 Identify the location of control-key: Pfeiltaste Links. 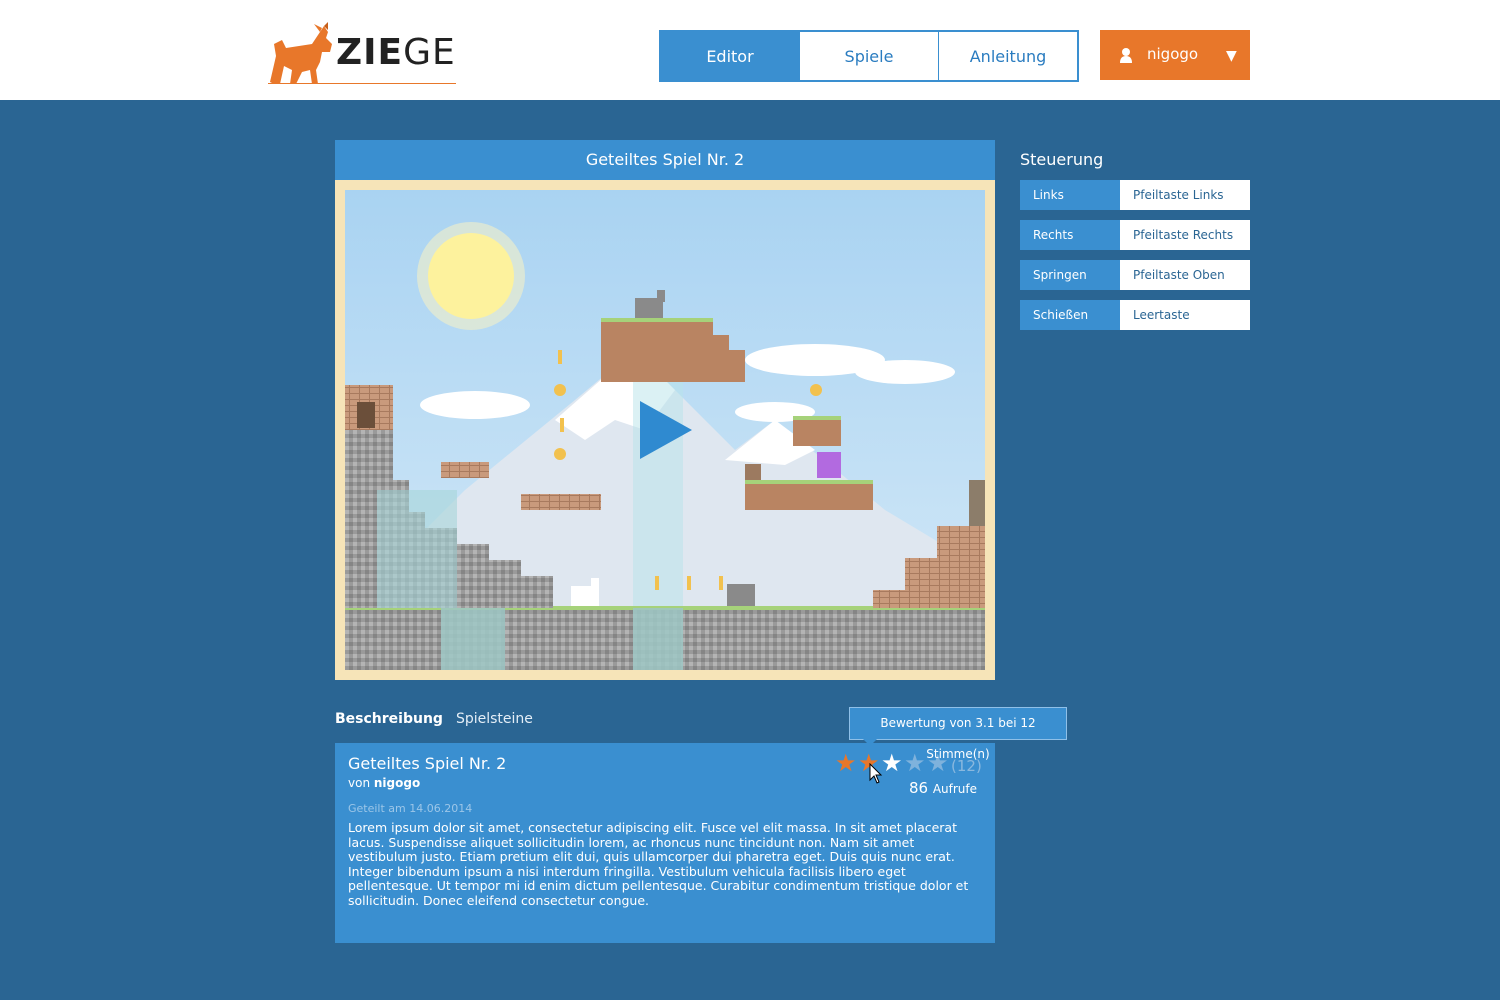
(1185, 195).